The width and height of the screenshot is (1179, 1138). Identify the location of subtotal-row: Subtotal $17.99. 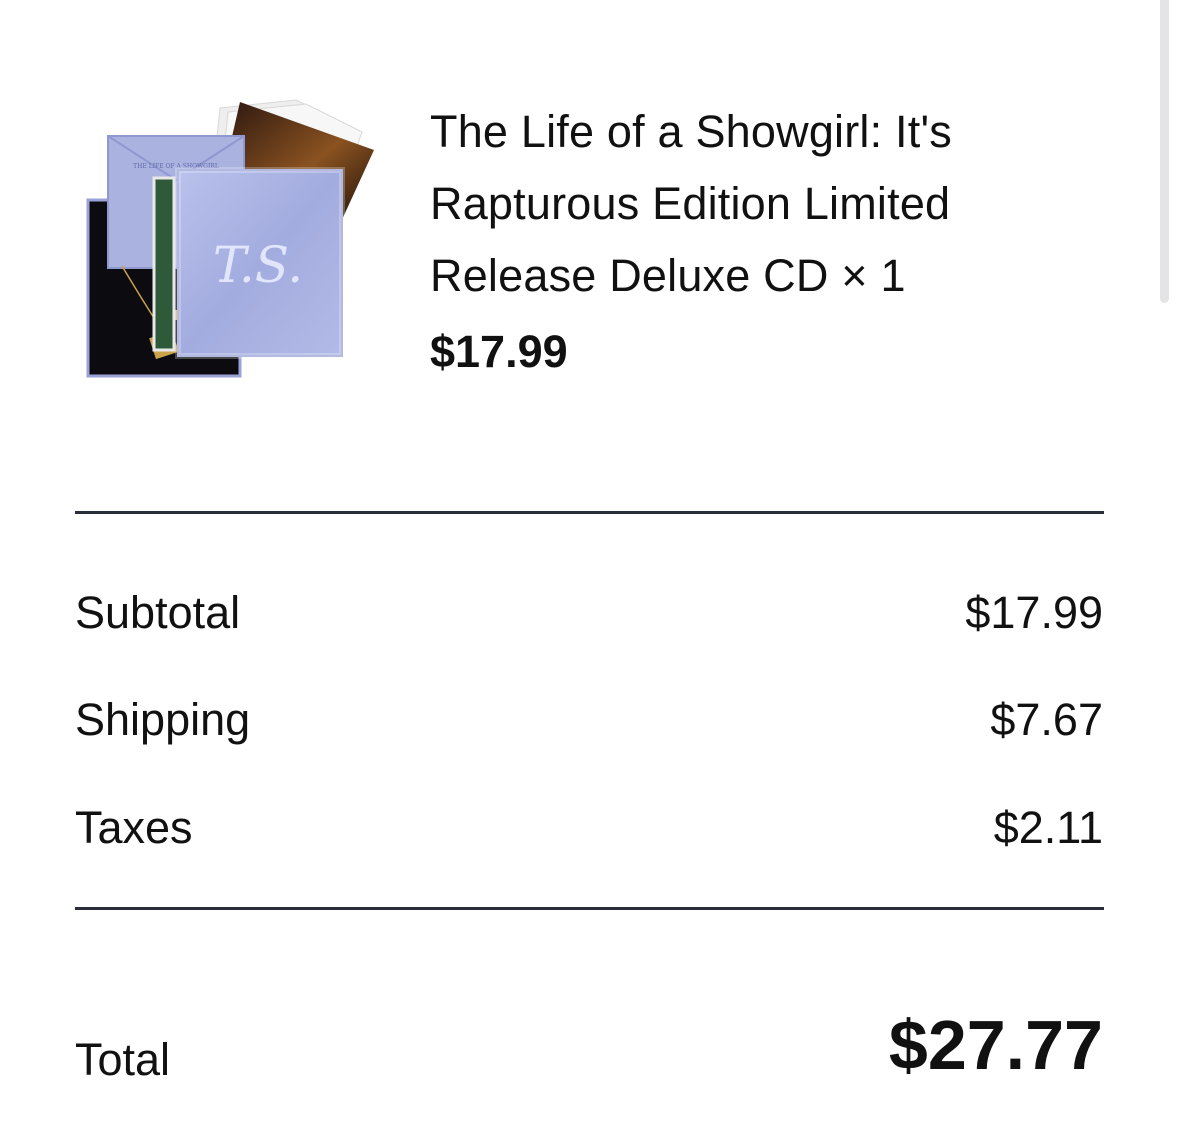
(589, 613).